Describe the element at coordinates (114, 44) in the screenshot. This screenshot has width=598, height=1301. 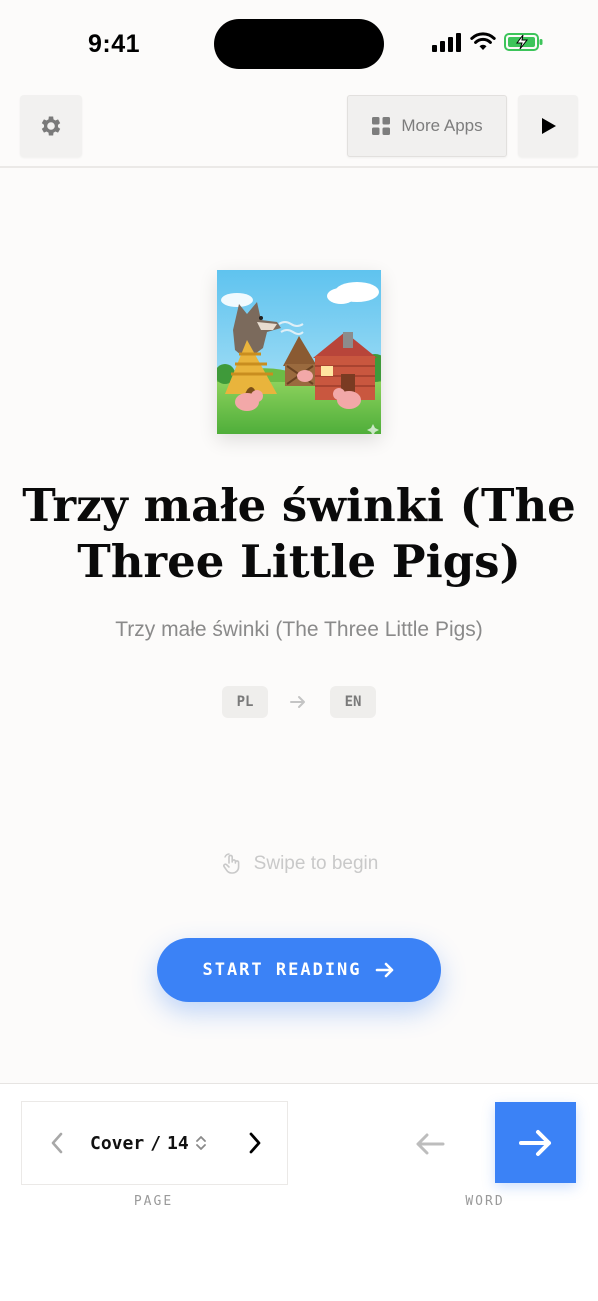
I see `status-time: 9:41` at that location.